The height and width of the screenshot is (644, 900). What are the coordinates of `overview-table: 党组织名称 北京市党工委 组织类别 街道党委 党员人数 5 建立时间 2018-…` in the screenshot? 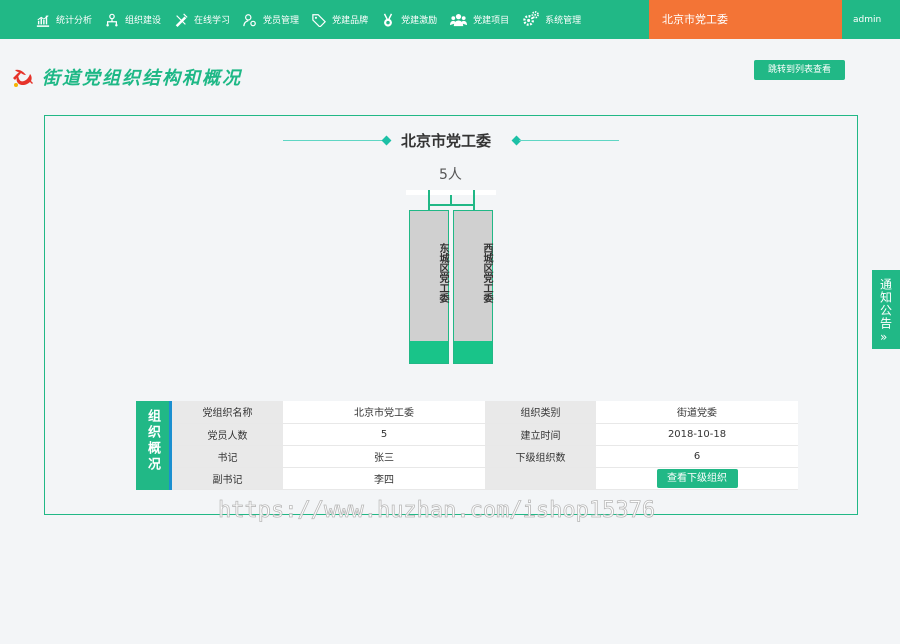 It's located at (485, 445).